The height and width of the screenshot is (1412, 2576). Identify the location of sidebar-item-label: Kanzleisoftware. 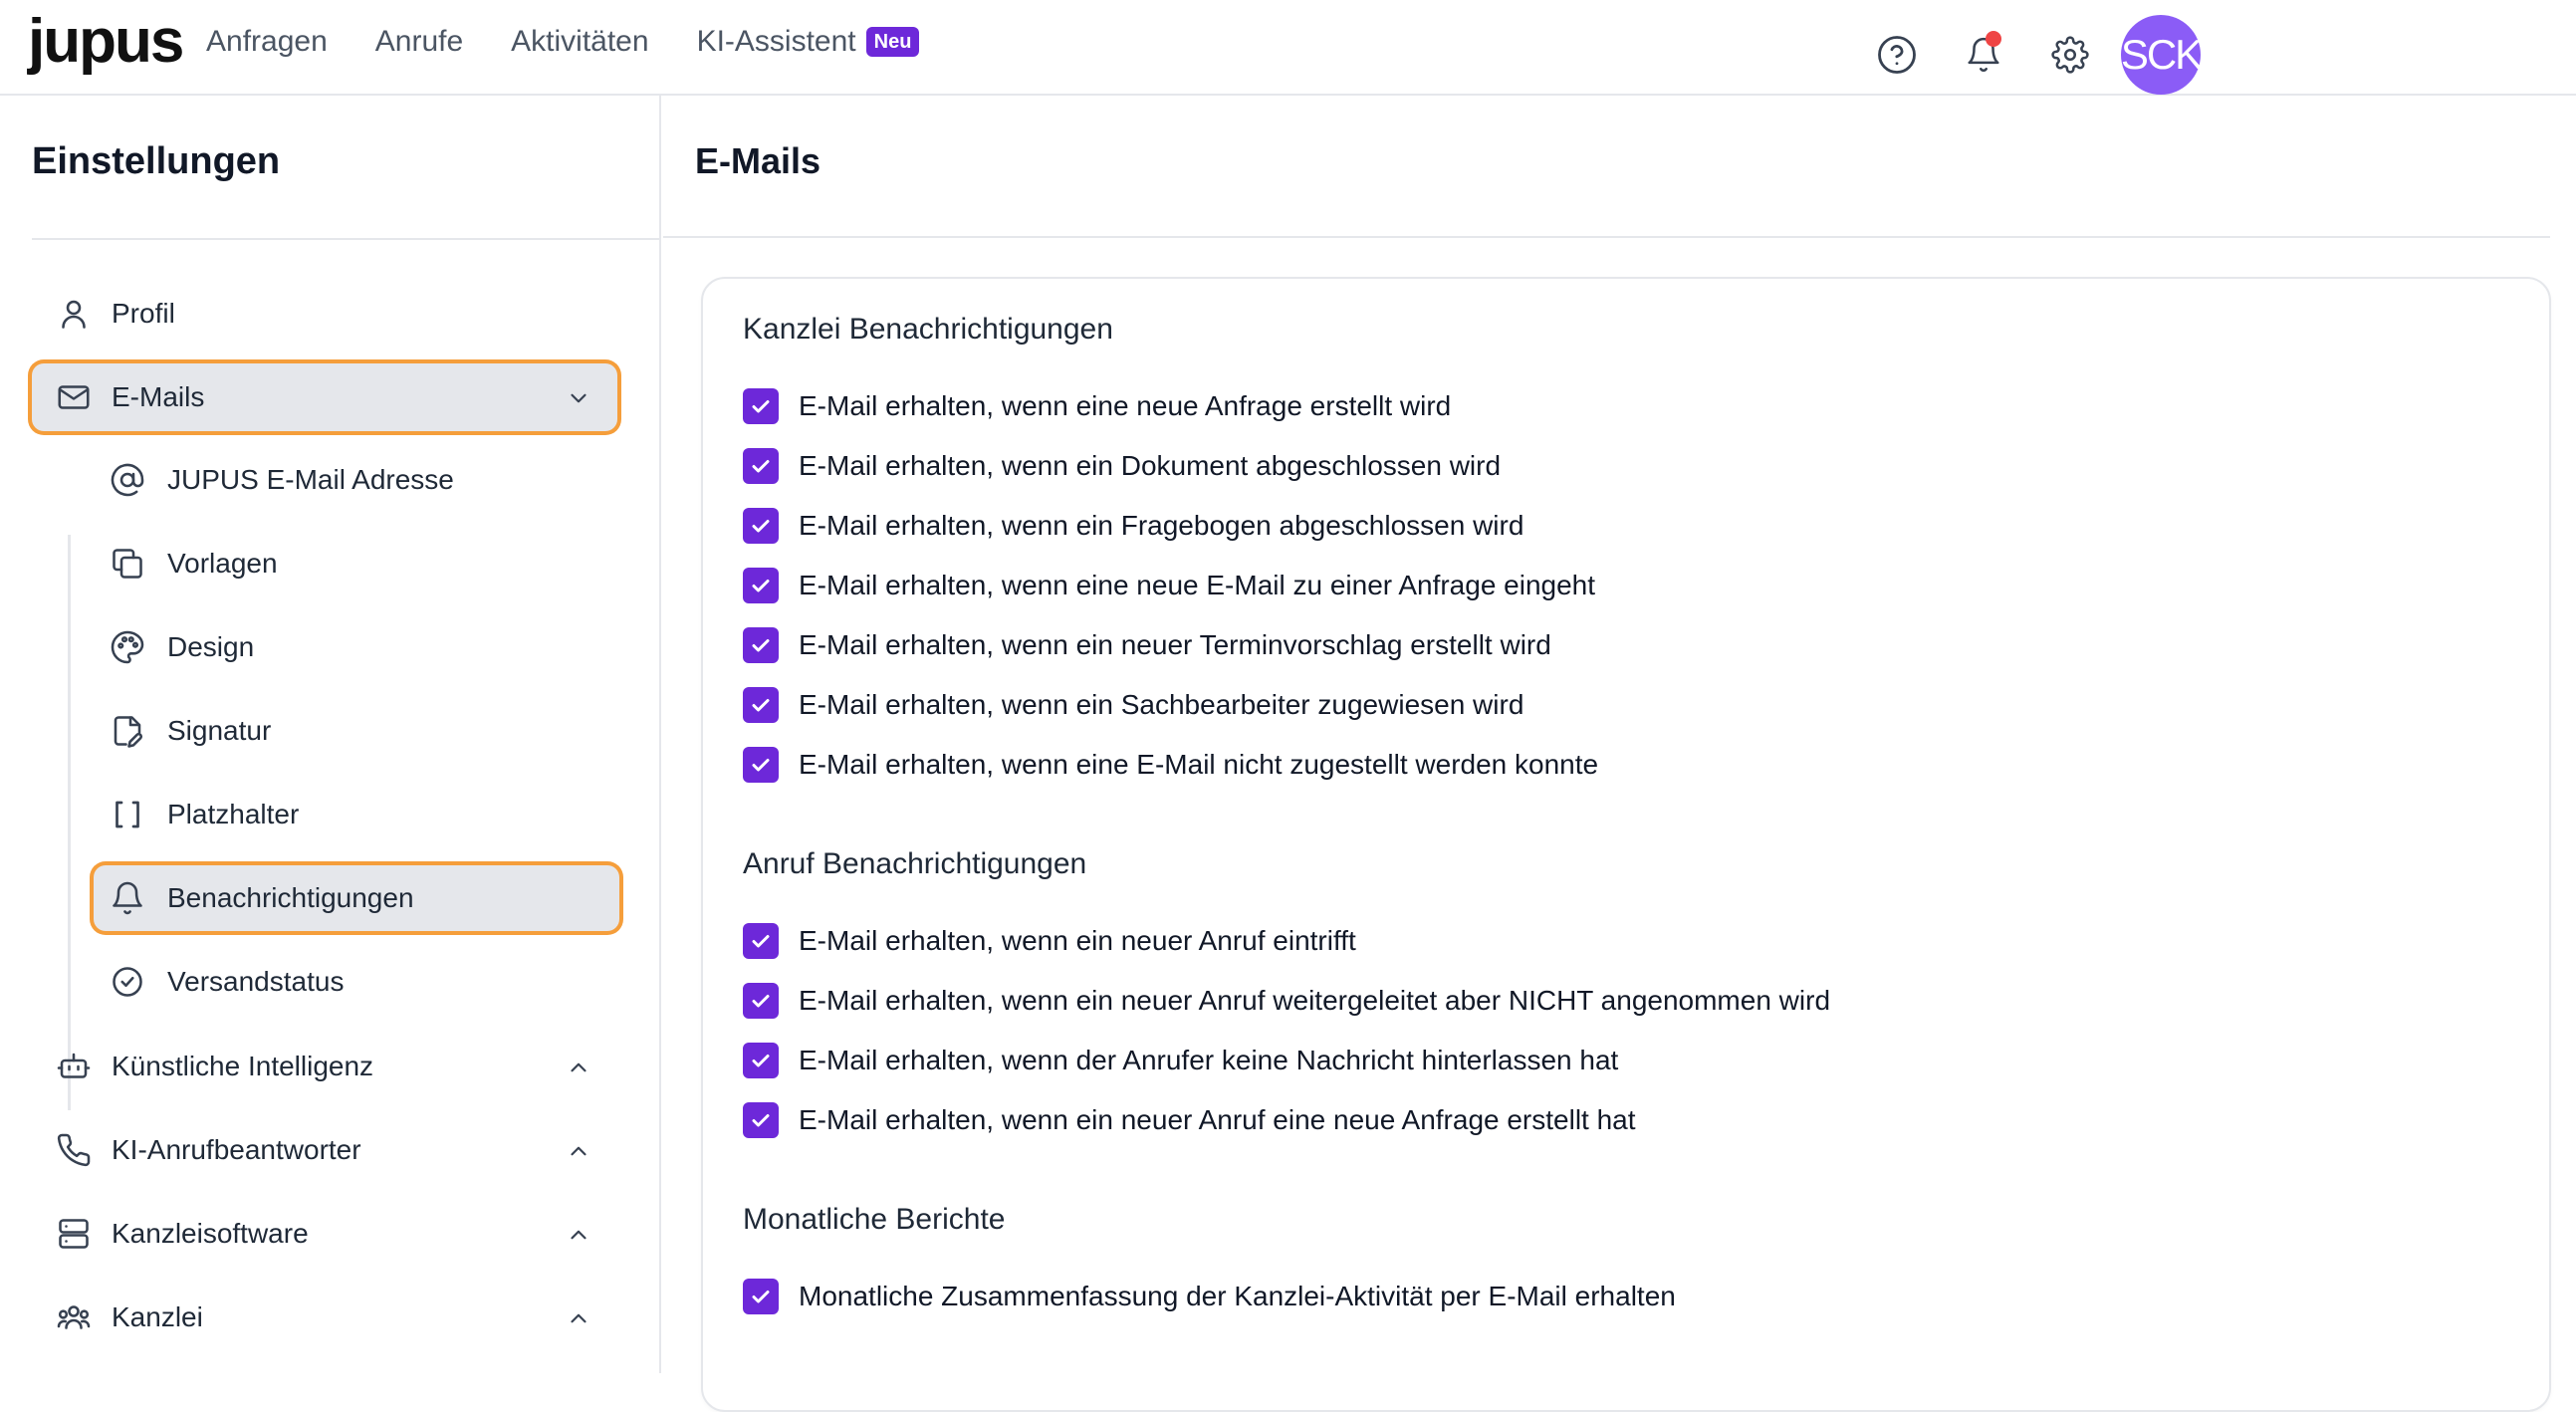
(210, 1233).